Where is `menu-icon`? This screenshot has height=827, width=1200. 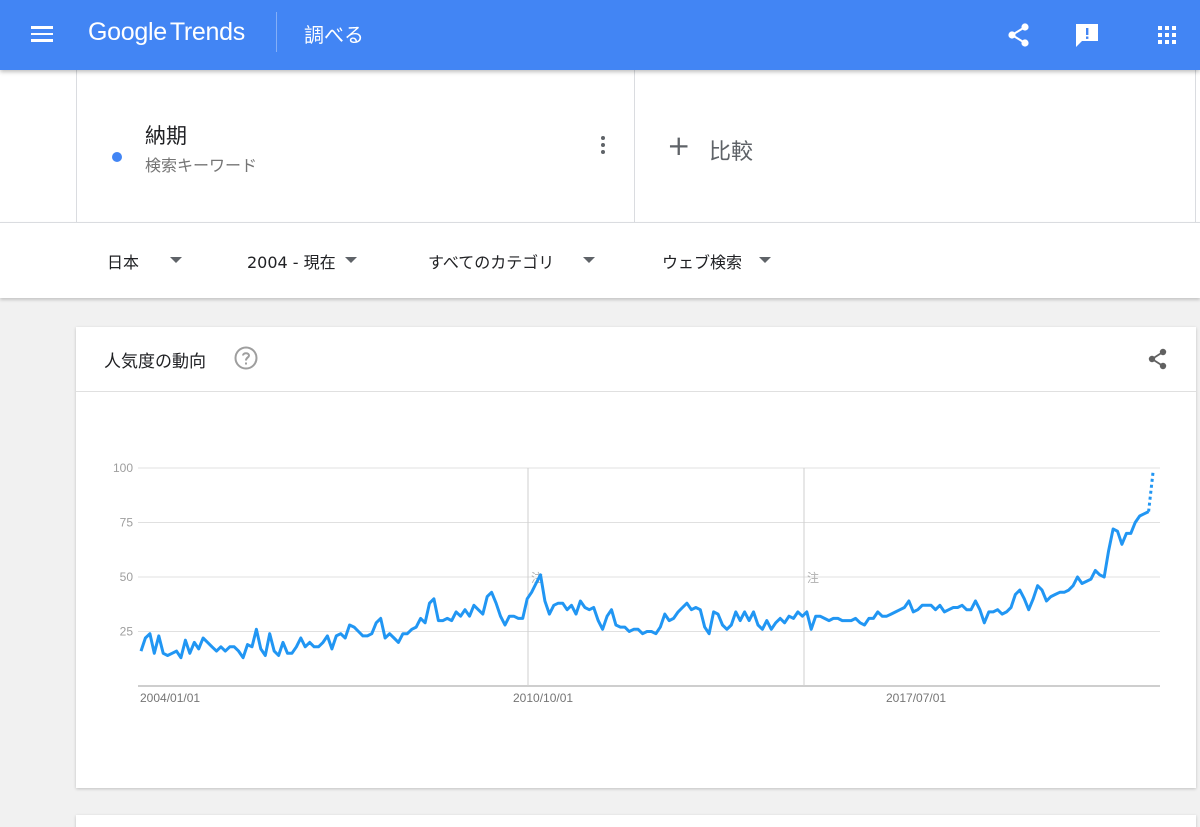
menu-icon is located at coordinates (42, 35).